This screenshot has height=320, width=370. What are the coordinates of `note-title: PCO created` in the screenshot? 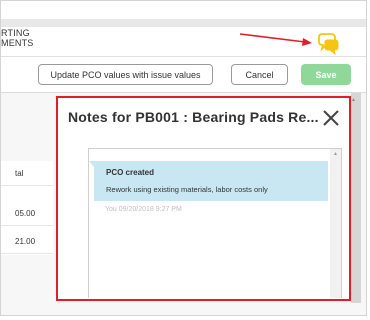 It's located at (130, 172).